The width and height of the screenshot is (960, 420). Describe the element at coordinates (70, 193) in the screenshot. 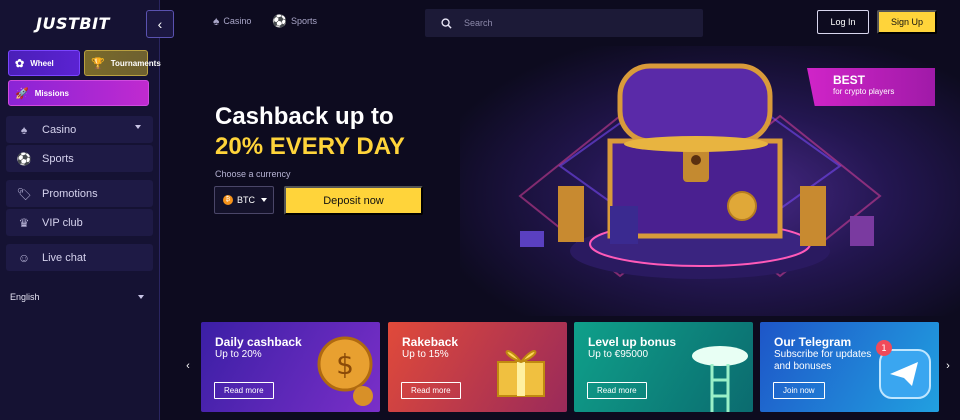

I see `sidebar-item-label: Promotions` at that location.